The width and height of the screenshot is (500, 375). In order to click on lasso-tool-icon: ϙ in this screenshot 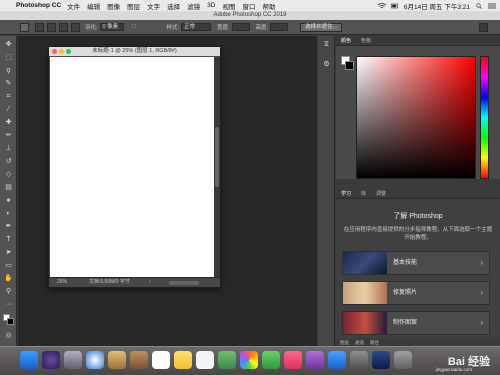, I will do `click(8, 70)`.